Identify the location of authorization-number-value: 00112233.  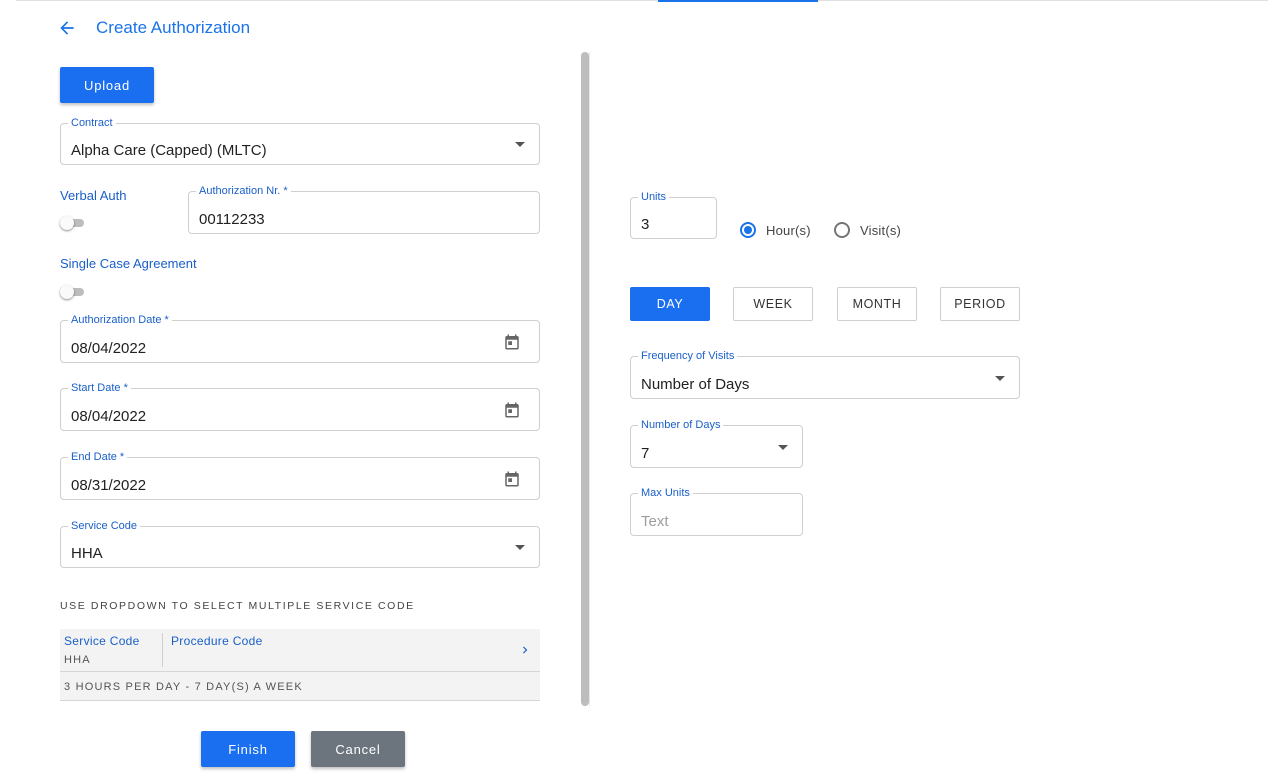
(232, 219).